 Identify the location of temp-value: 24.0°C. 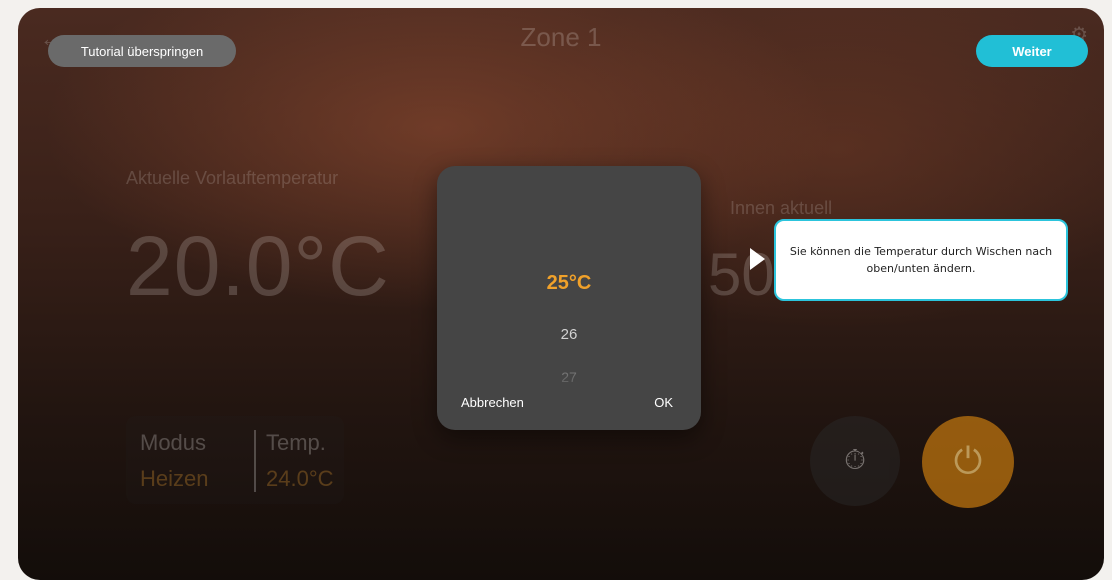
(300, 478).